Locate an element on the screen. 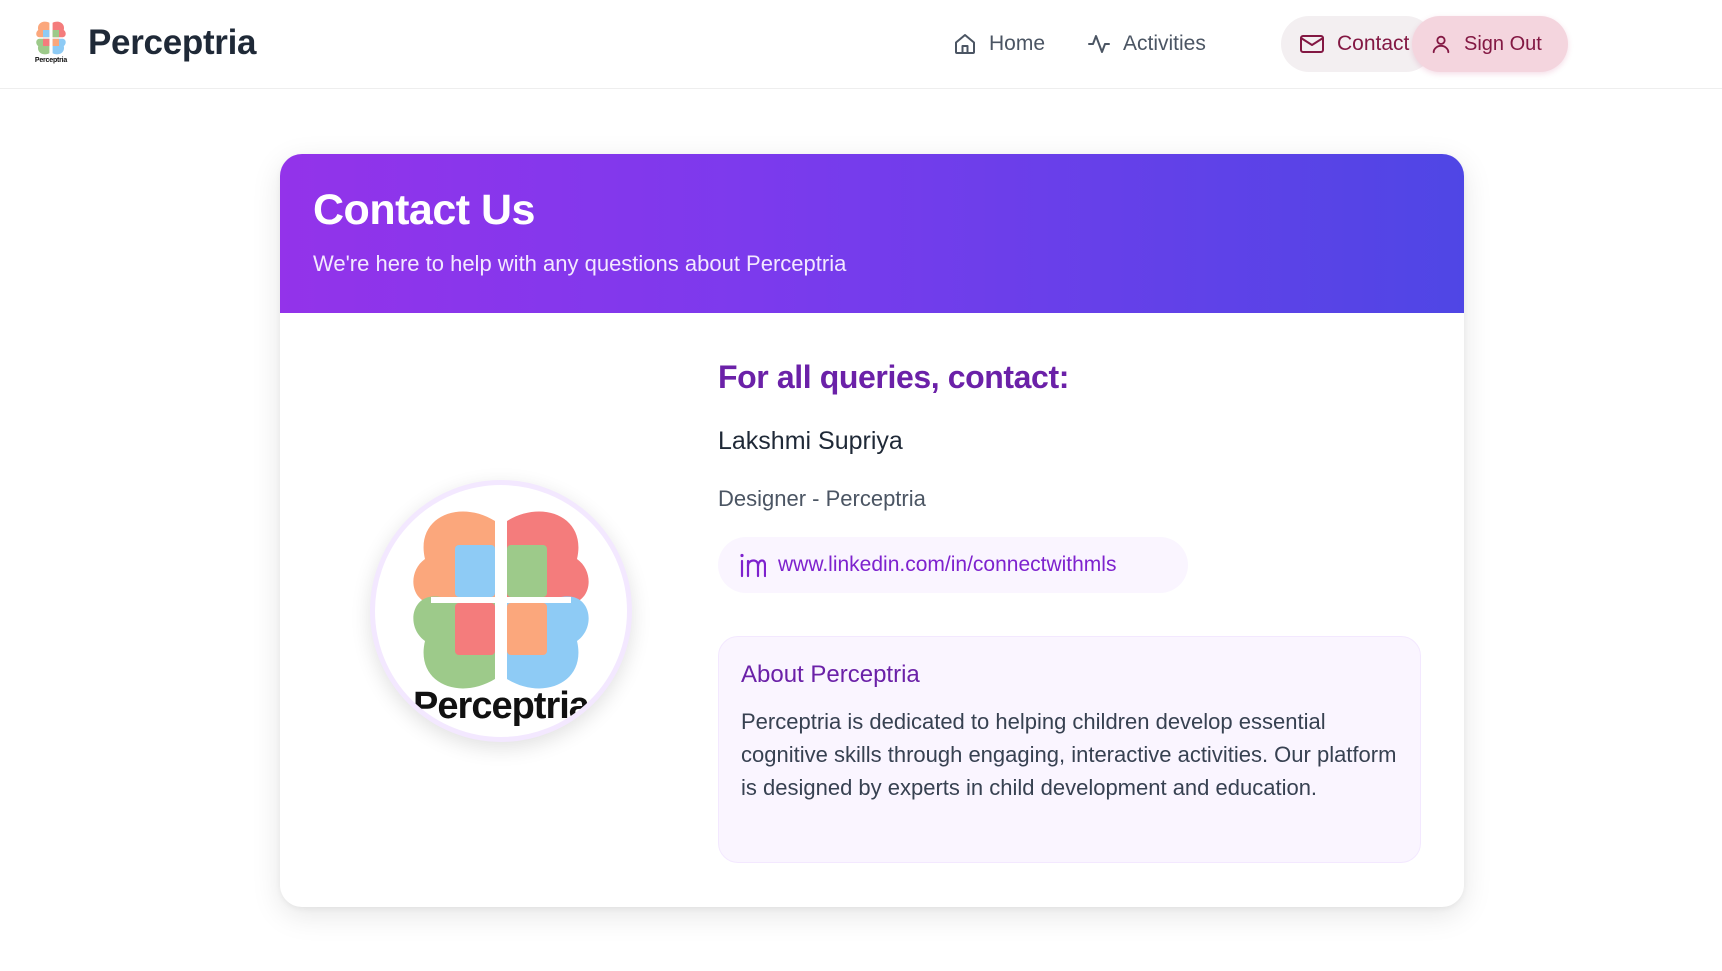  contact-role: Designer - Perceptria is located at coordinates (822, 498).